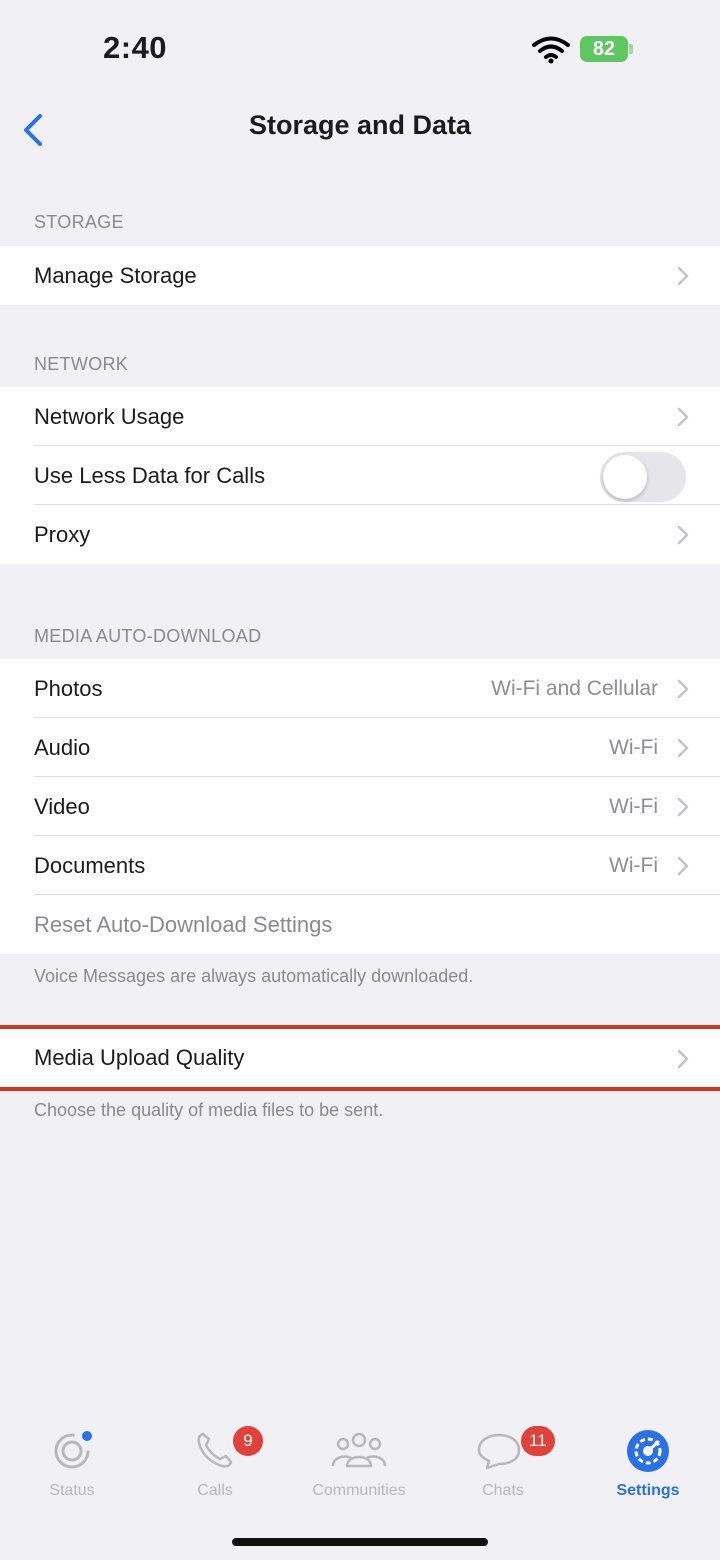 Image resolution: width=720 pixels, height=1560 pixels. Describe the element at coordinates (648, 1490) in the screenshot. I see `tab-label: Settings` at that location.